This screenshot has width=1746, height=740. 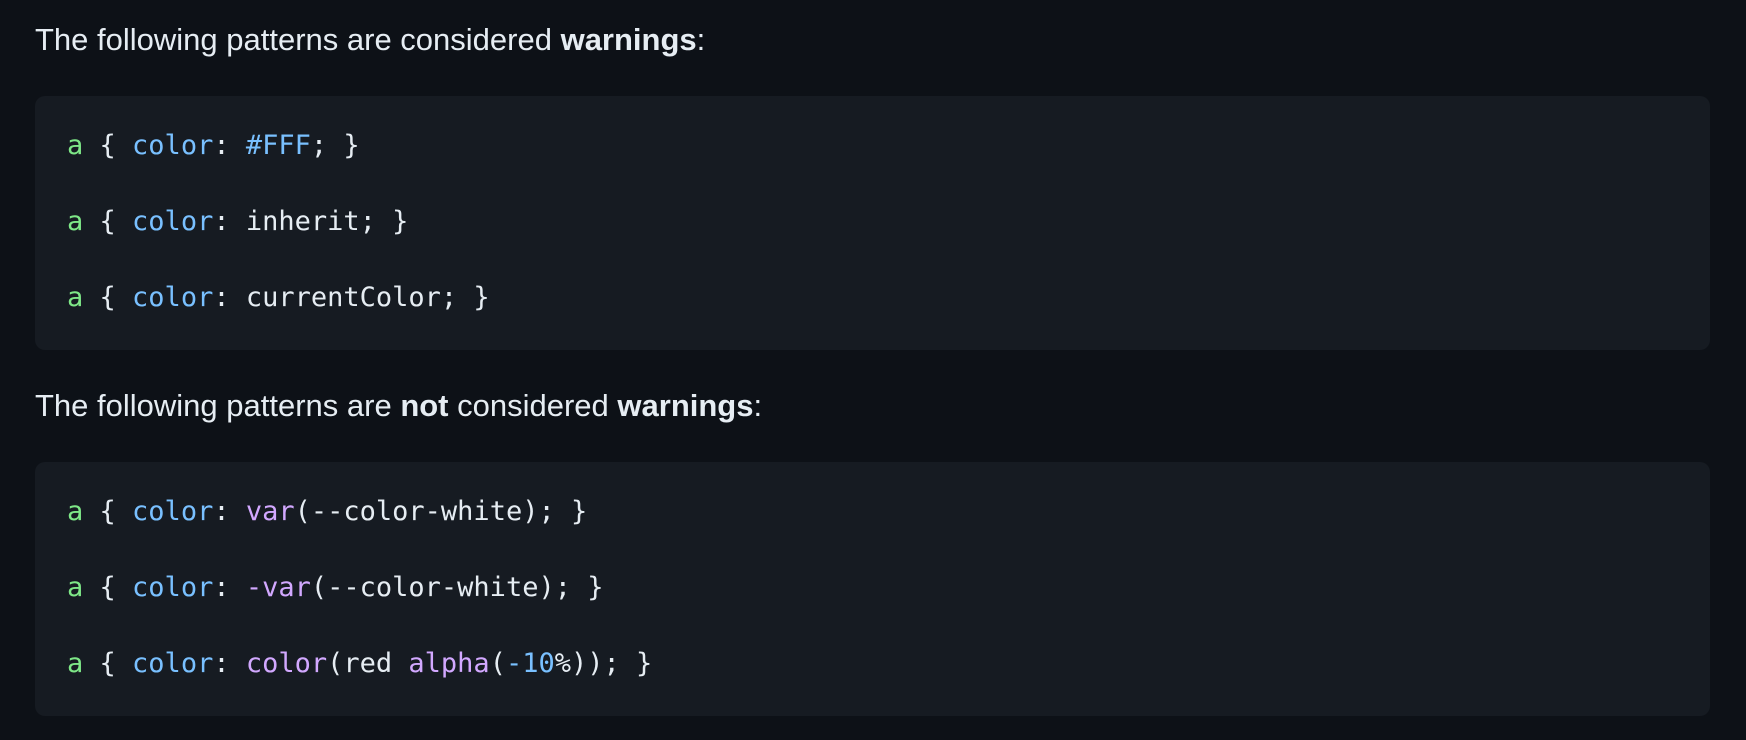 I want to click on code-line: a { color: -var(--color-white); }, so click(x=335, y=588).